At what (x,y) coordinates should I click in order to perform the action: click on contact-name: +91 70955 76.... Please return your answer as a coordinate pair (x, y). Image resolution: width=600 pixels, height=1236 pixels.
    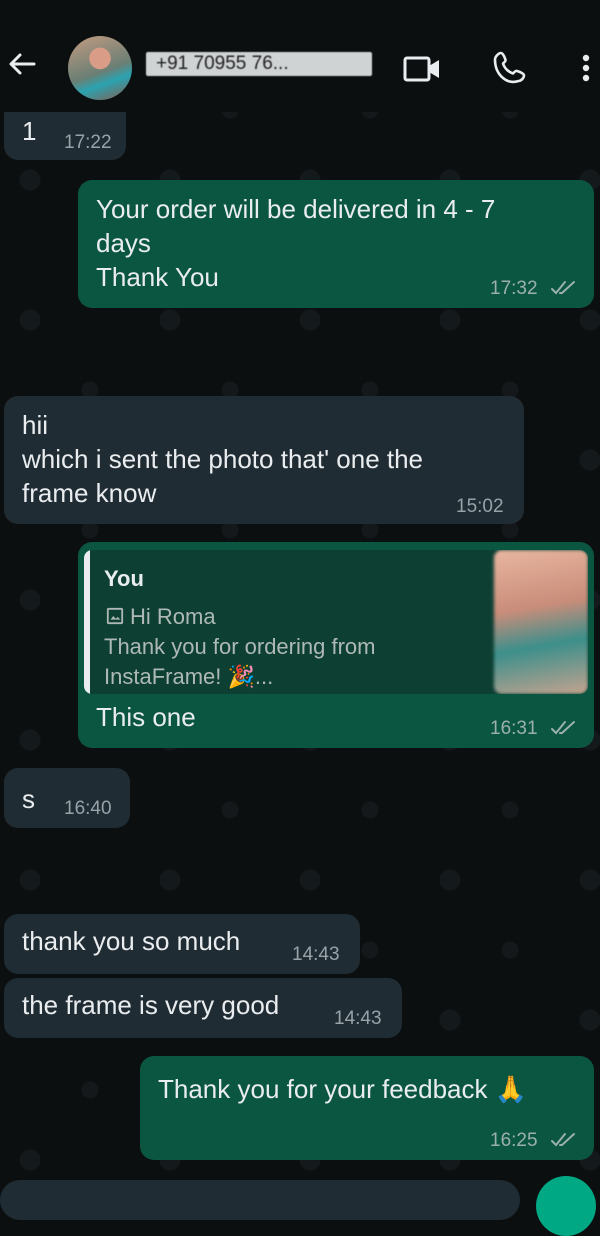
    Looking at the image, I should click on (259, 64).